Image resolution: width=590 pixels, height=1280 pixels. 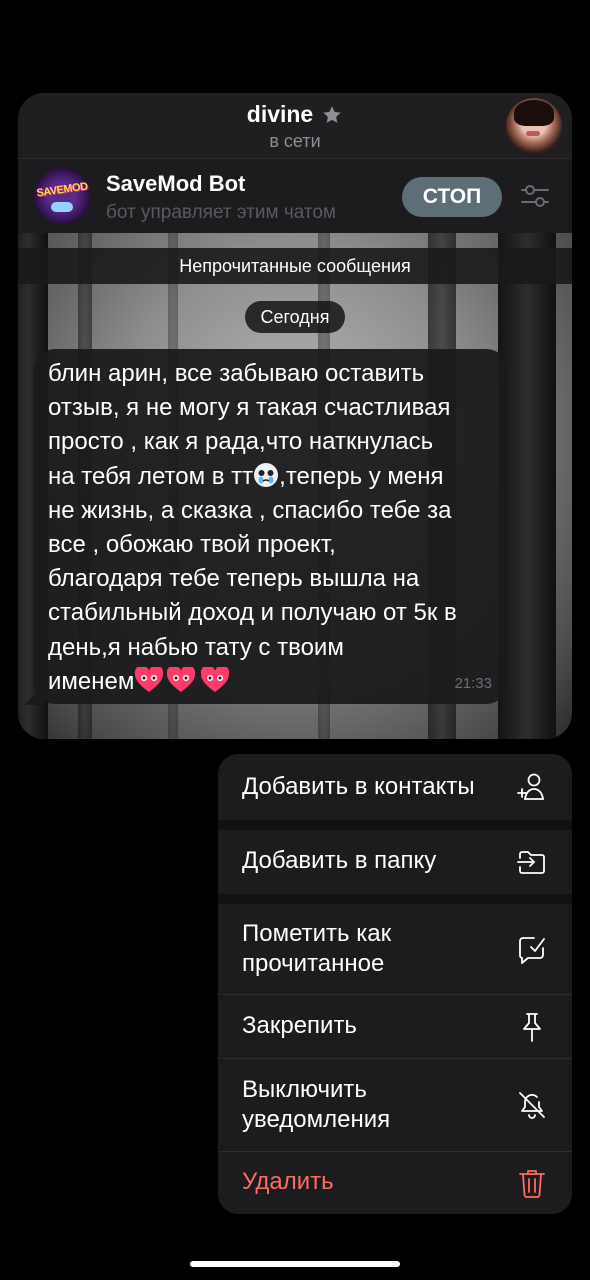 I want to click on menu-item-mute: Выключить уведомления, so click(x=395, y=1105).